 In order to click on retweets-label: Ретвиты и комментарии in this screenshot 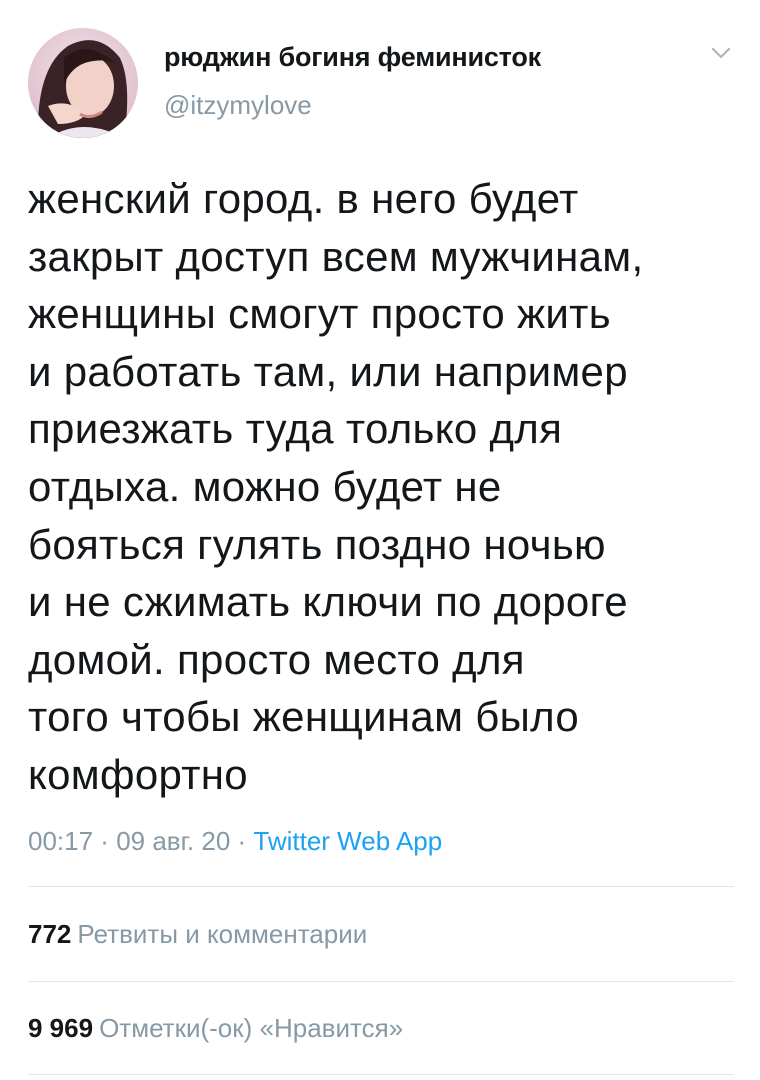, I will do `click(222, 934)`.